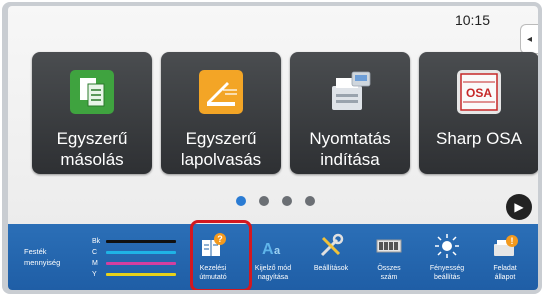 The height and width of the screenshot is (296, 544). Describe the element at coordinates (447, 273) in the screenshot. I see `icon-label: Fényesség beállítás` at that location.